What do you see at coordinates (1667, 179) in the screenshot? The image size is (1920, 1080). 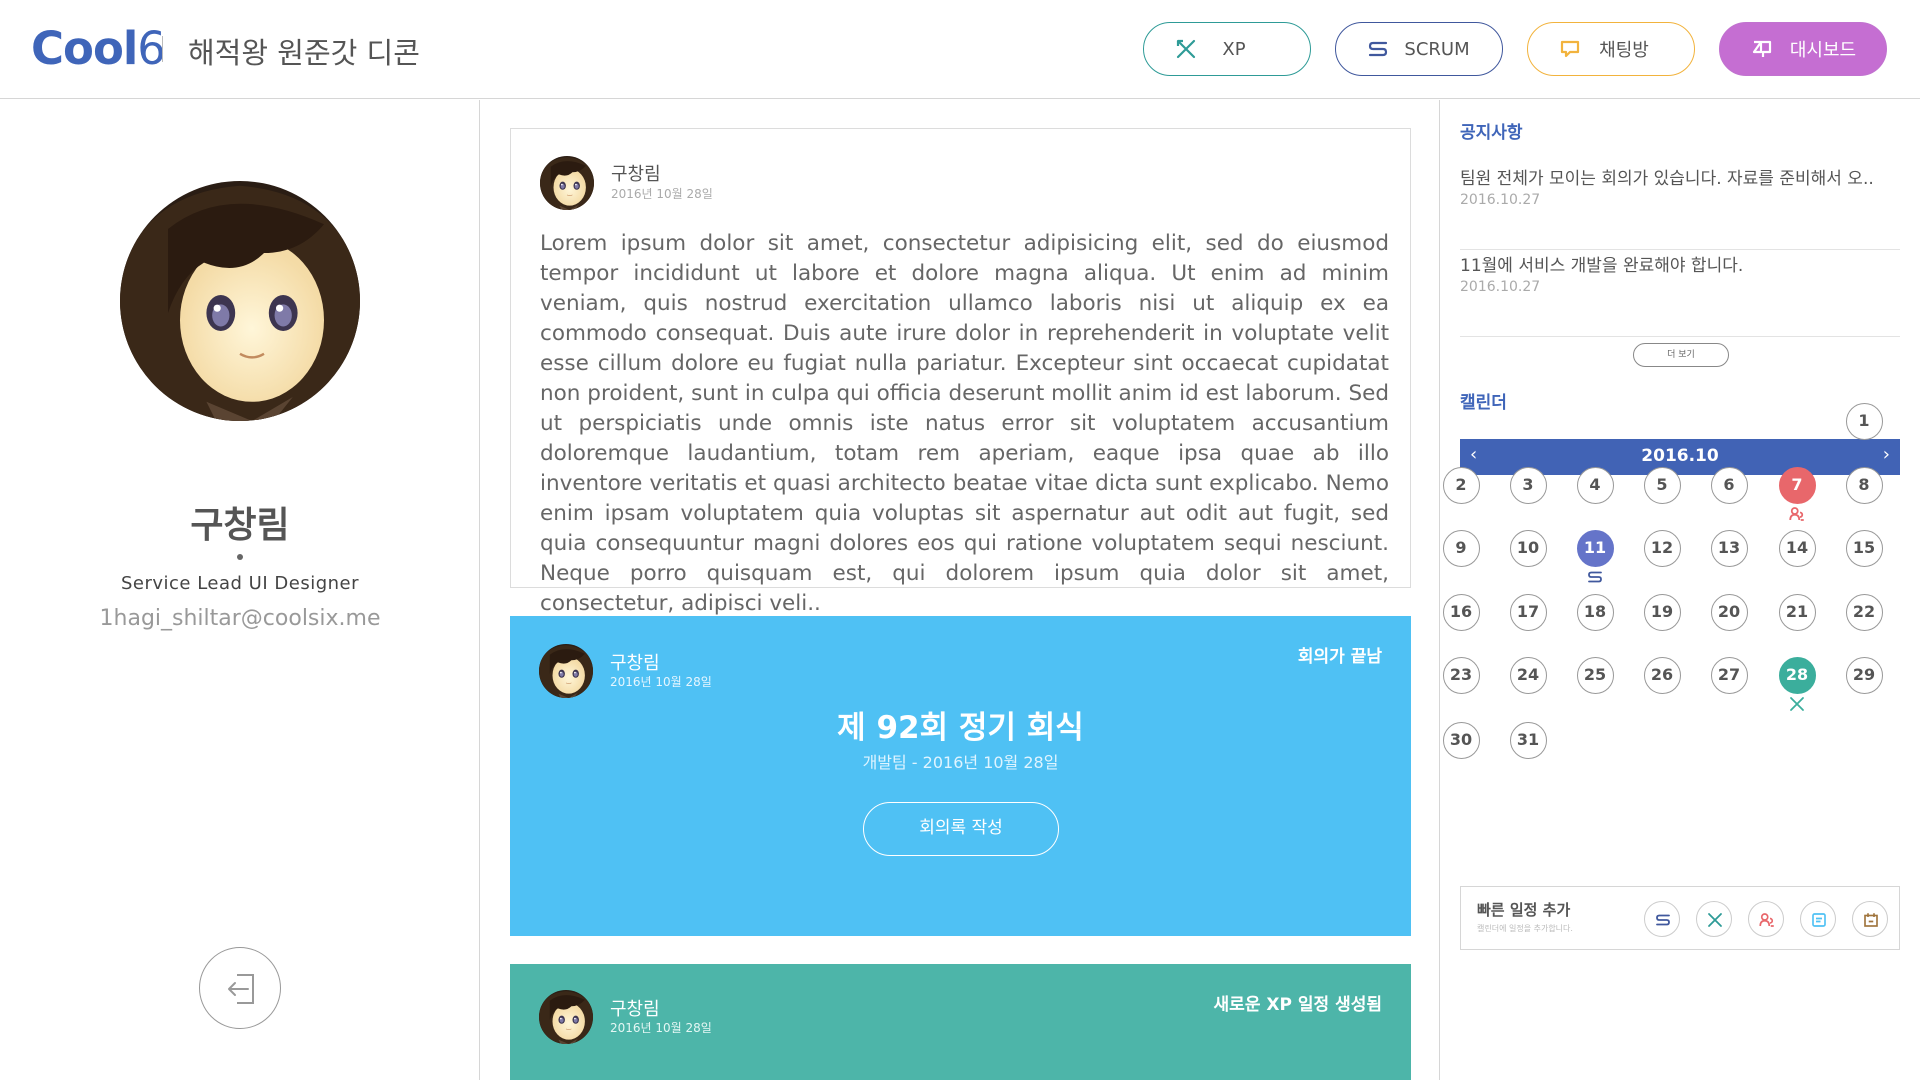 I see `notice-text: 팀원 전체가 모이는 회의가 있습니다. 자료를 준비해서 오..` at bounding box center [1667, 179].